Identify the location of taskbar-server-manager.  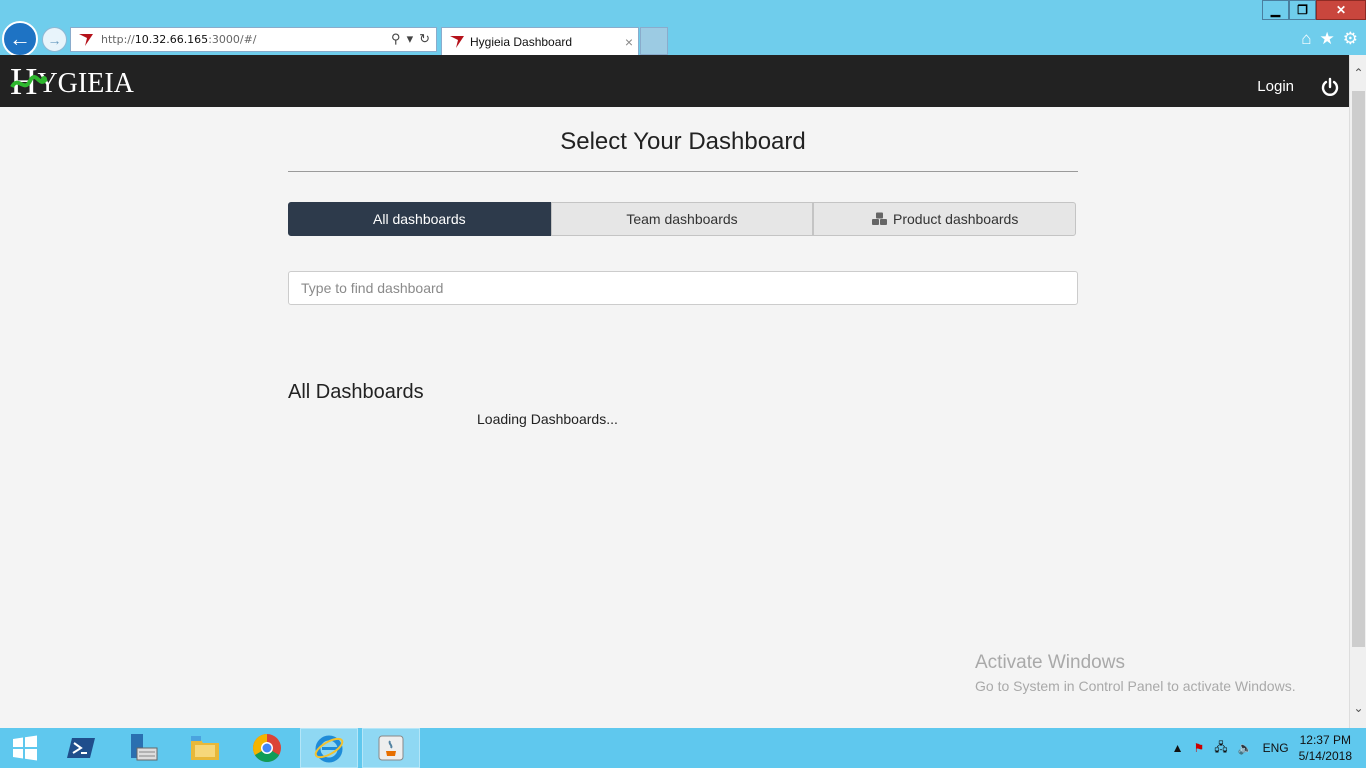
(143, 748).